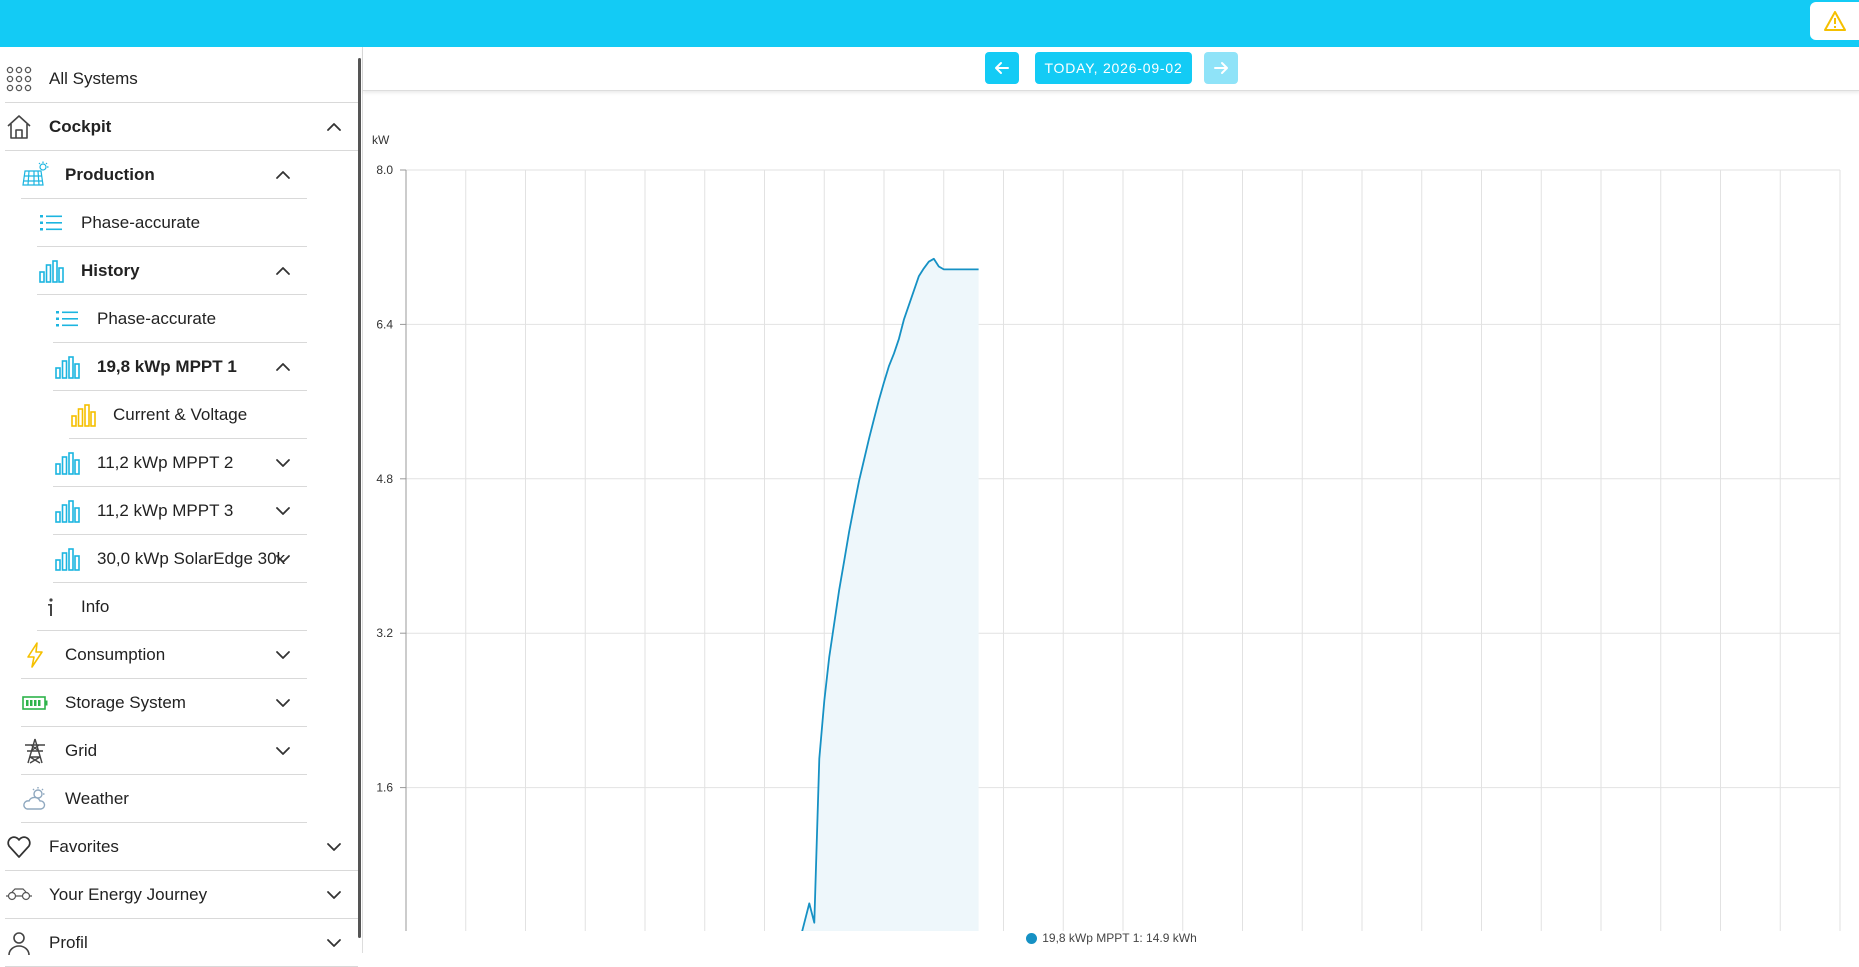  What do you see at coordinates (384, 633) in the screenshot?
I see `y-tick-label: 3.2` at bounding box center [384, 633].